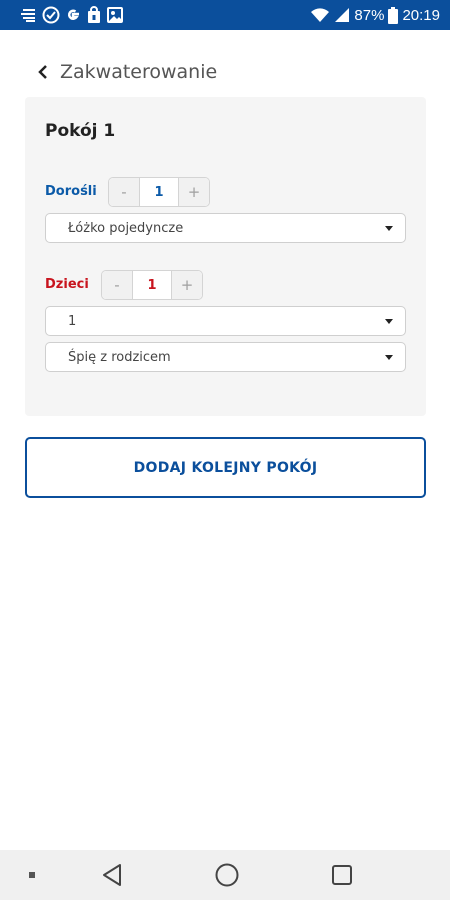  What do you see at coordinates (225, 467) in the screenshot?
I see `add-room-button: DODAJ KOLEJNY POKÓJ` at bounding box center [225, 467].